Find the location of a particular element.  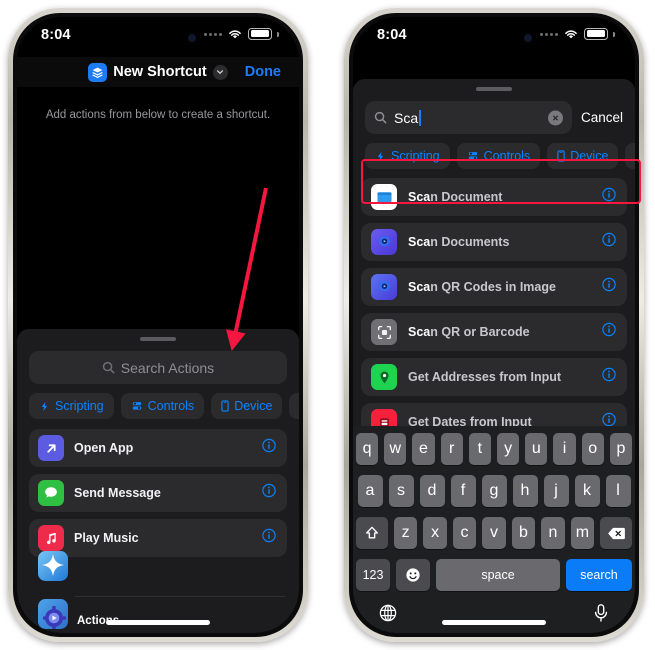

media-settings-icon is located at coordinates (53, 614).